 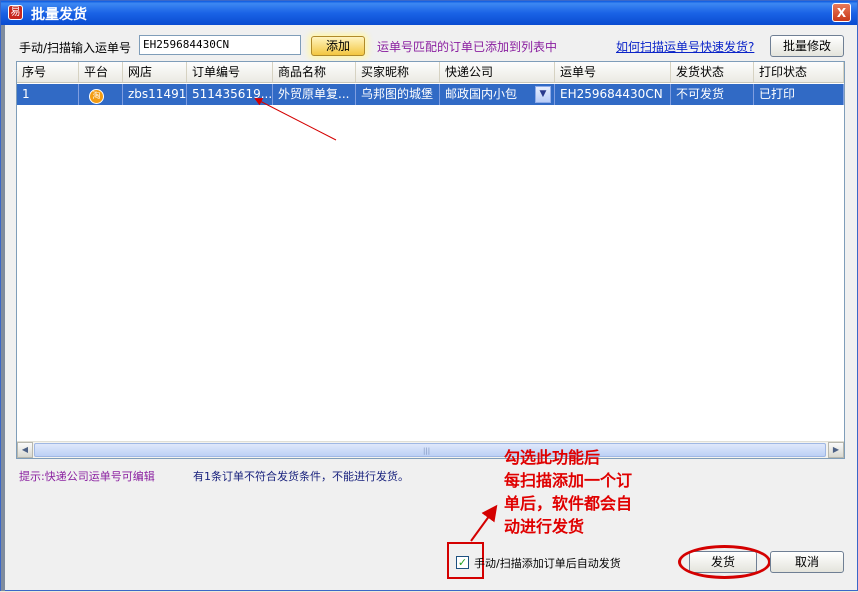 I want to click on add-button: 添加, so click(x=338, y=46).